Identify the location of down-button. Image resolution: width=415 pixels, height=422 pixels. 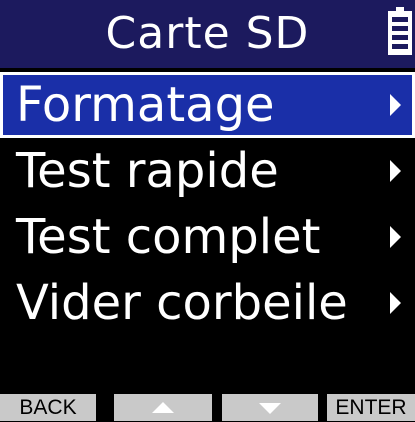
(270, 407).